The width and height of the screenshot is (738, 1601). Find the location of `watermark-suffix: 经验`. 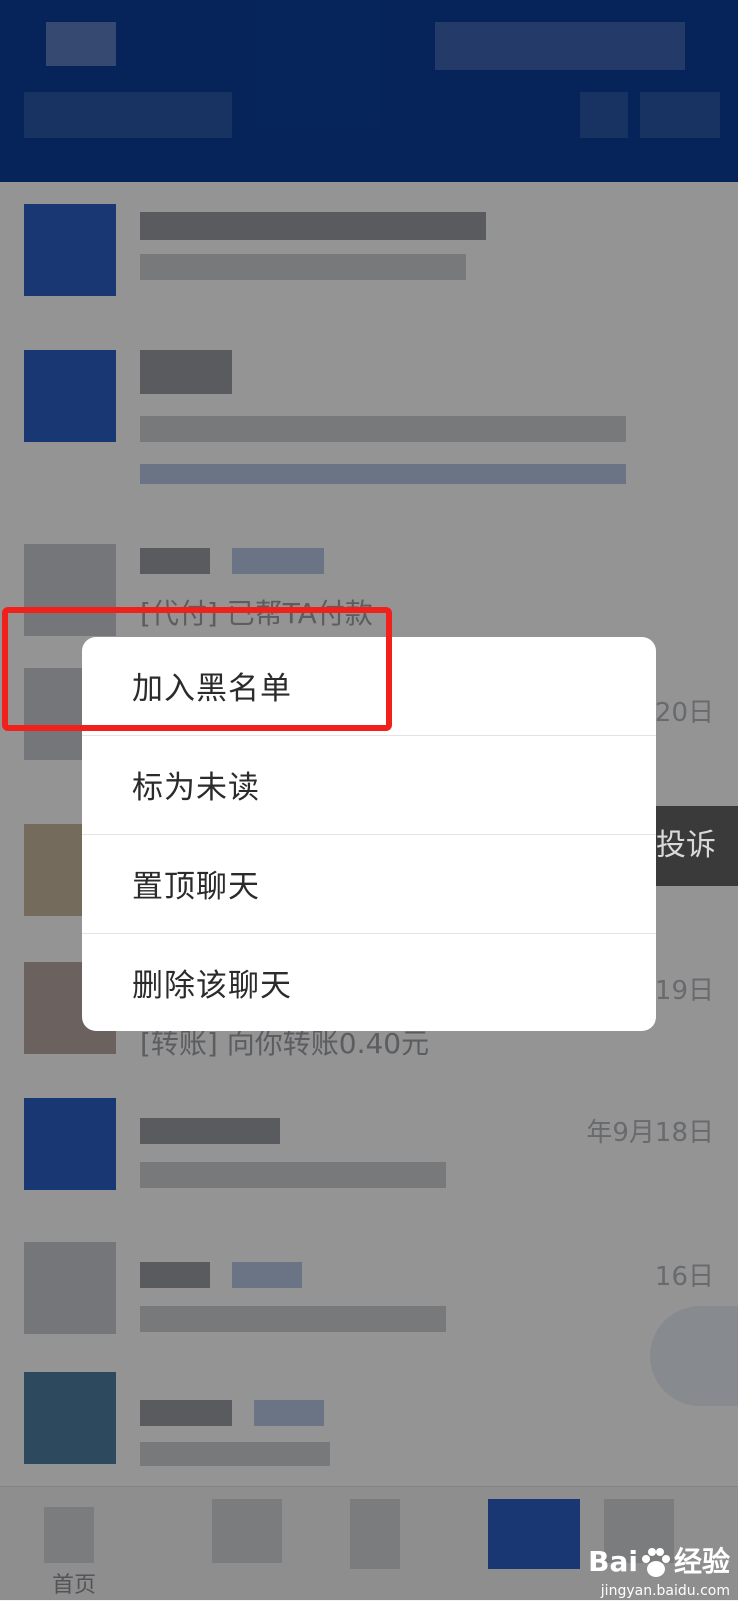

watermark-suffix: 经验 is located at coordinates (701, 1561).